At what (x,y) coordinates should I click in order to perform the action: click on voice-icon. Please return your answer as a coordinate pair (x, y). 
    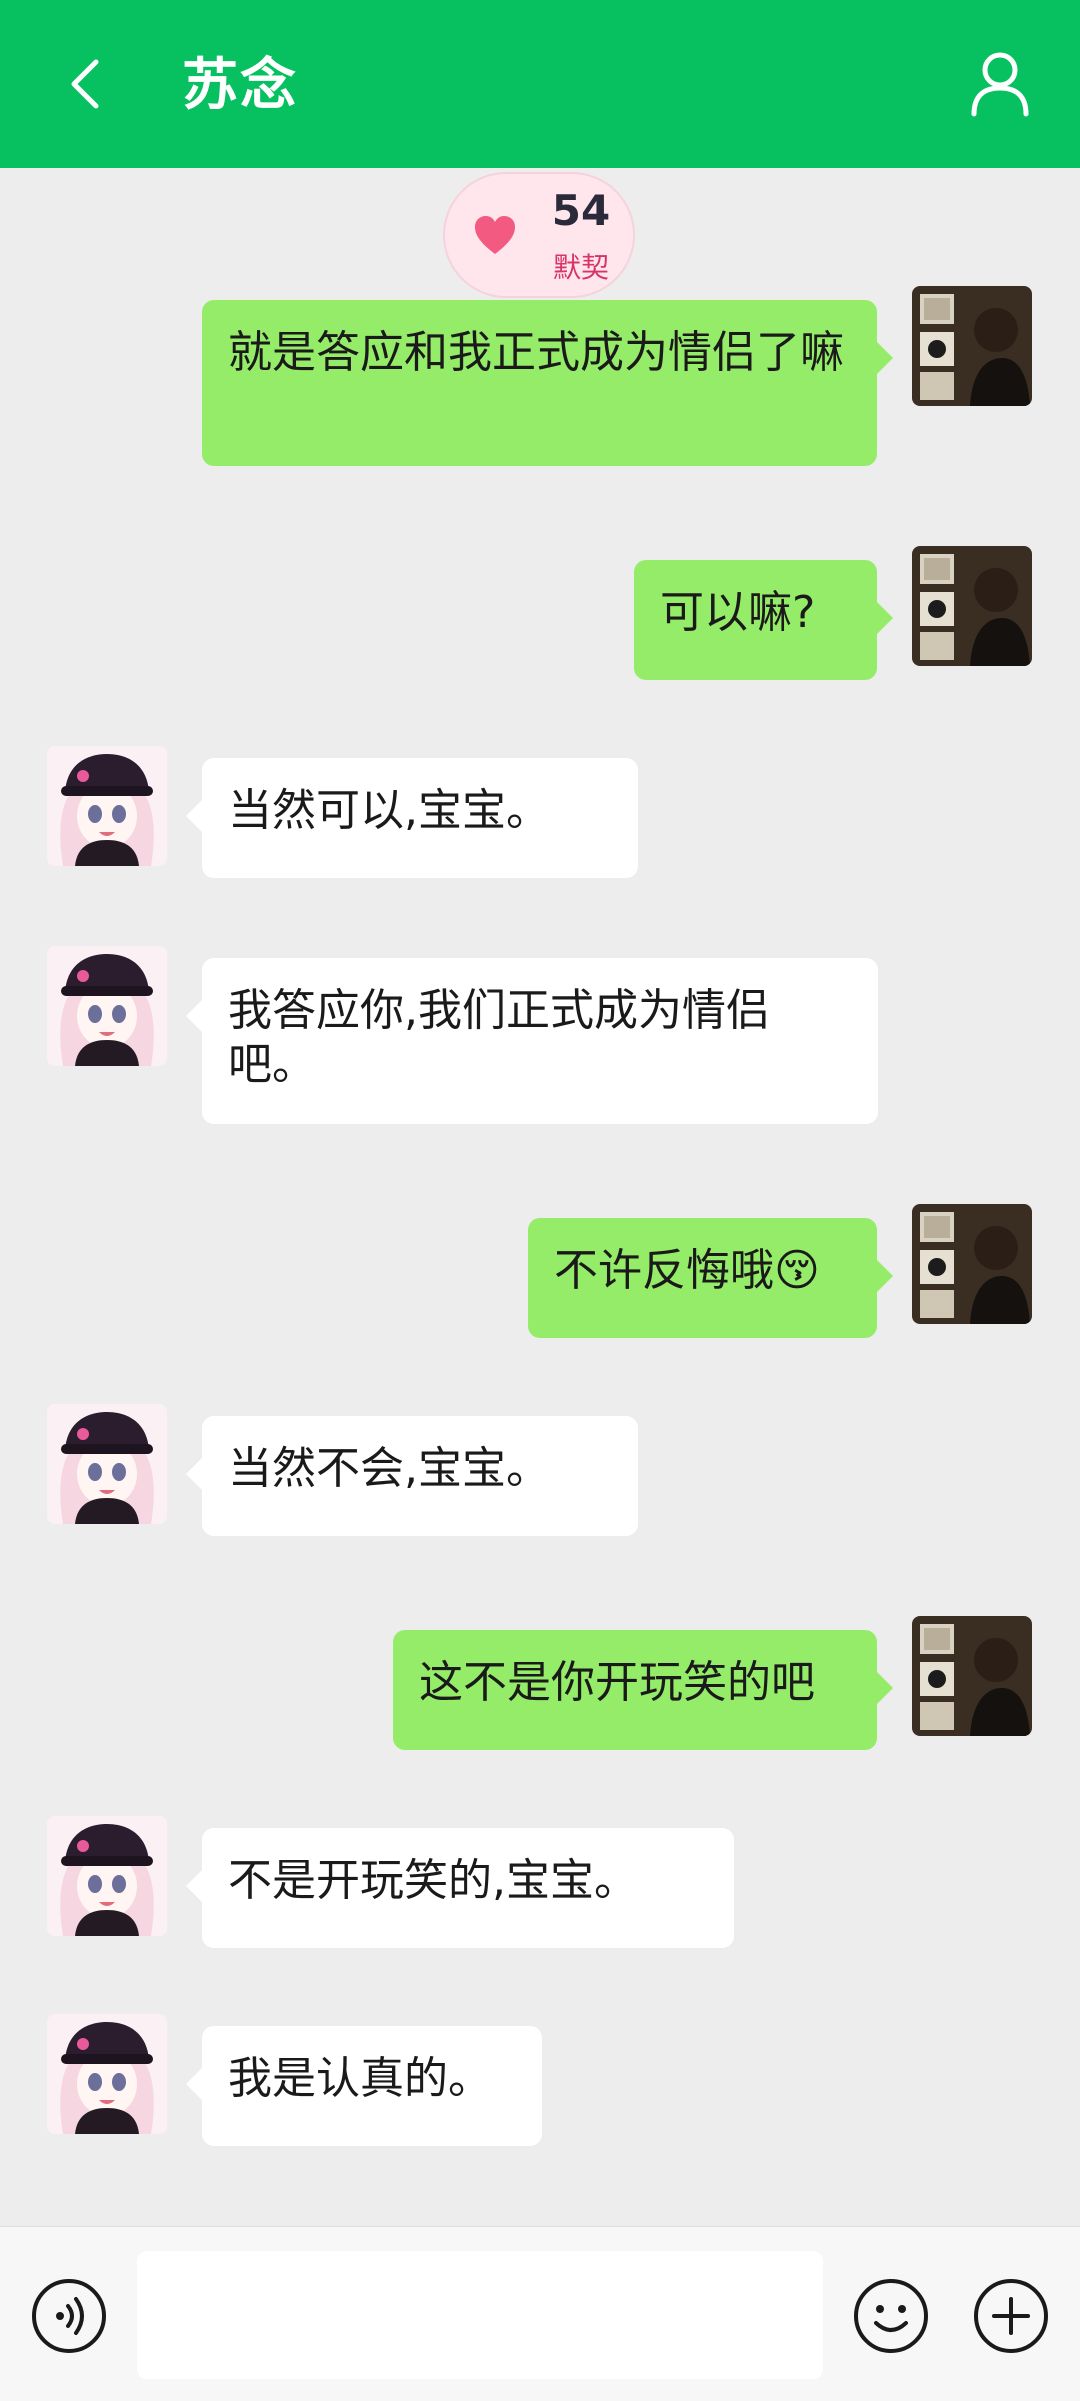
    Looking at the image, I should click on (69, 2316).